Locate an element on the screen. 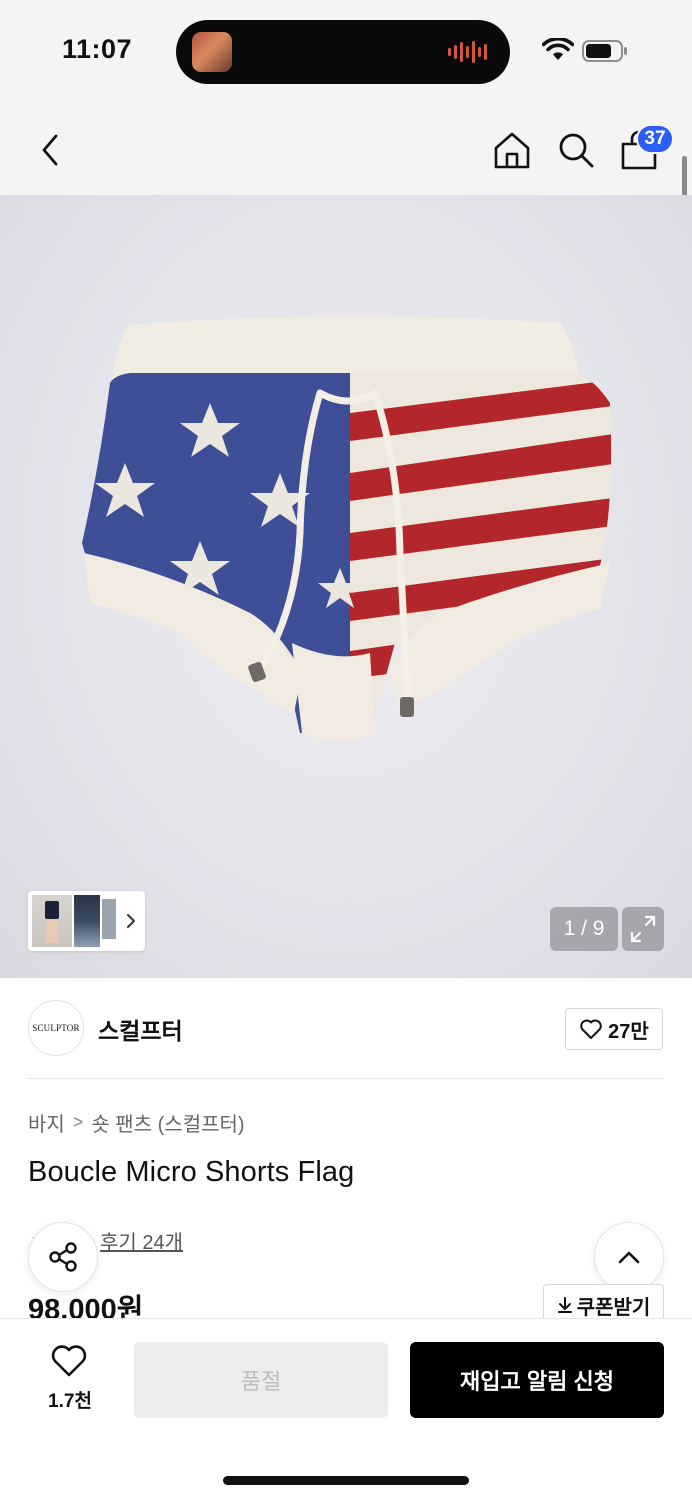 Image resolution: width=692 pixels, height=1500 pixels. heart-outline-icon is located at coordinates (591, 1029).